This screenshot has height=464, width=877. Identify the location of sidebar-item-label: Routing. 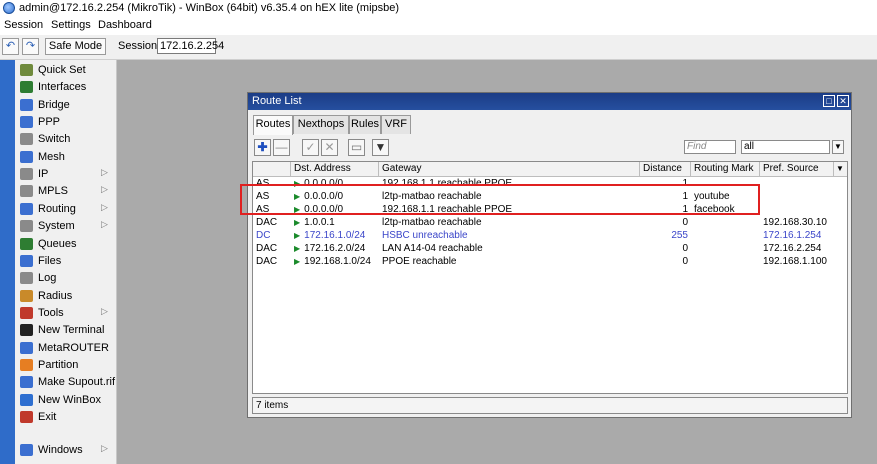
(57, 208).